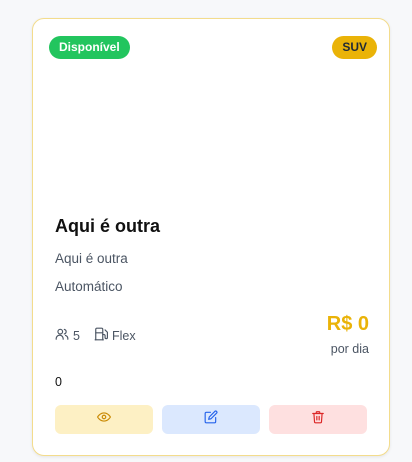  I want to click on price-value: R$ 0, so click(347, 324).